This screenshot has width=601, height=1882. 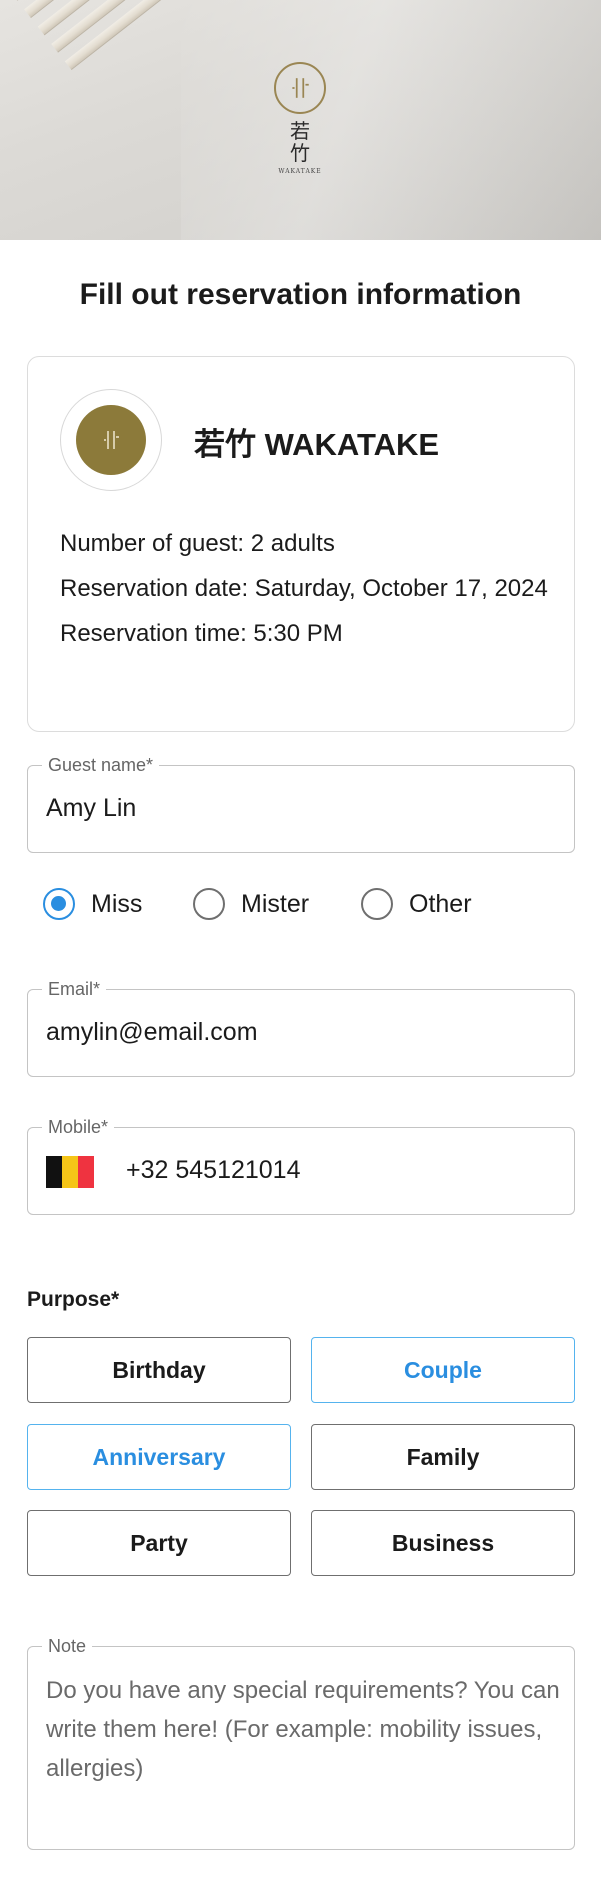 I want to click on mobile-label: Mobile*, so click(x=78, y=1127).